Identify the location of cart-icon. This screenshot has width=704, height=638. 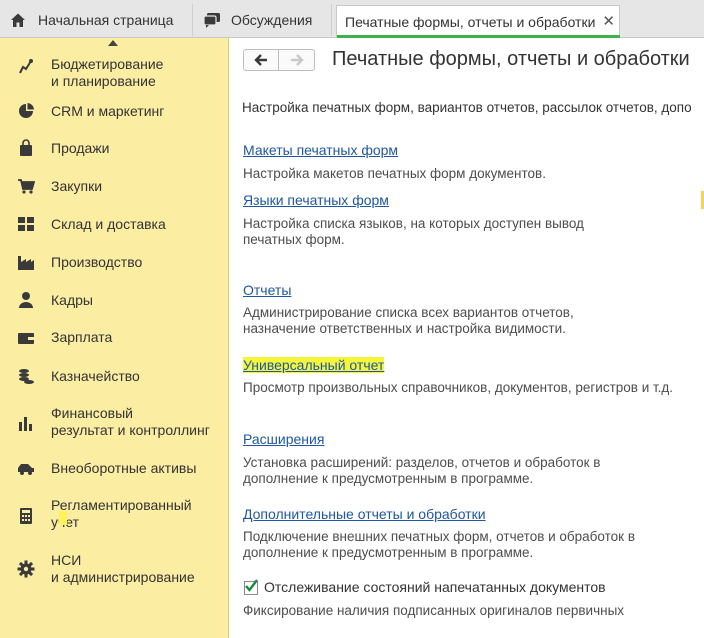
(26, 186).